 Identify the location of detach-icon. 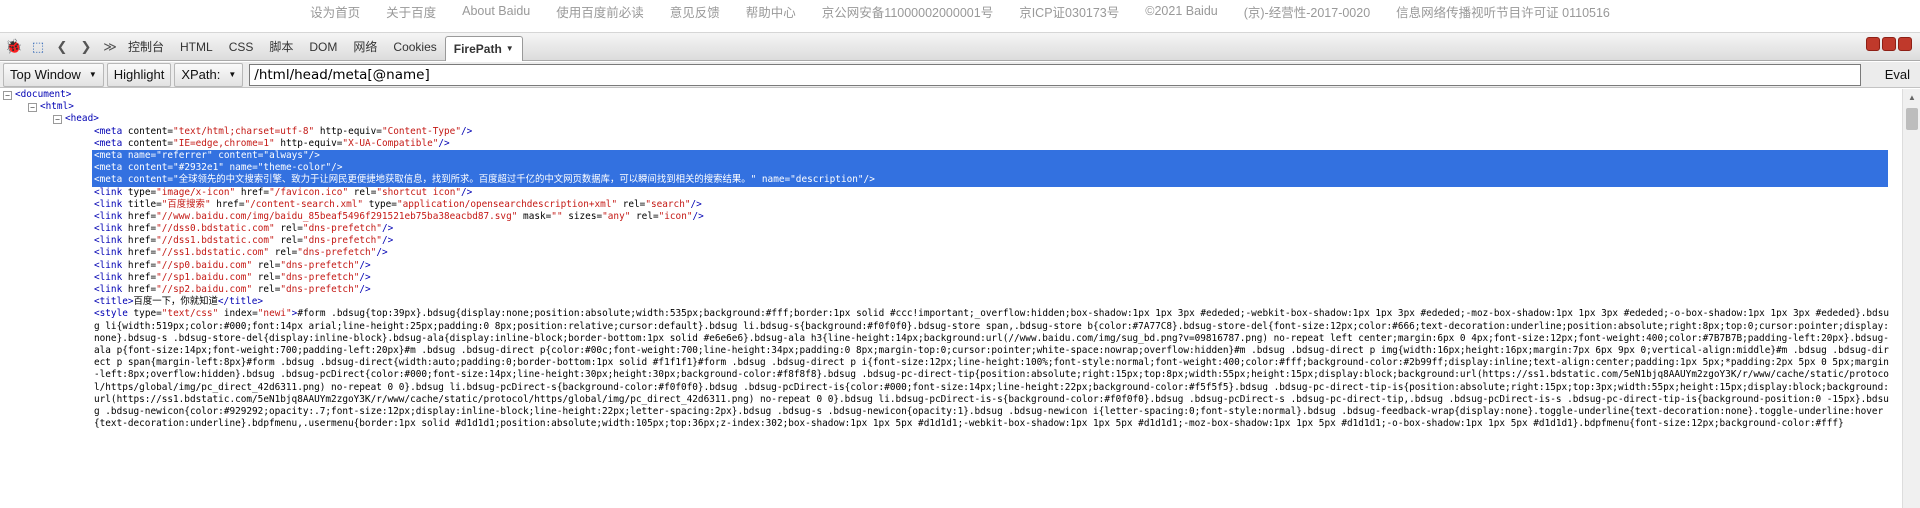
(1889, 44).